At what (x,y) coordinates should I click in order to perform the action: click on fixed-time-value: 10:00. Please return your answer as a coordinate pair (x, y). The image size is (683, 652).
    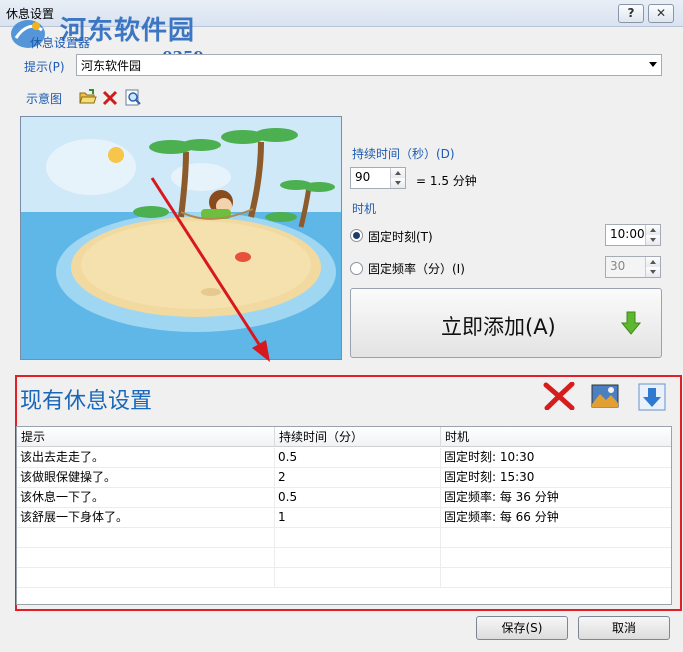
    Looking at the image, I should click on (627, 234).